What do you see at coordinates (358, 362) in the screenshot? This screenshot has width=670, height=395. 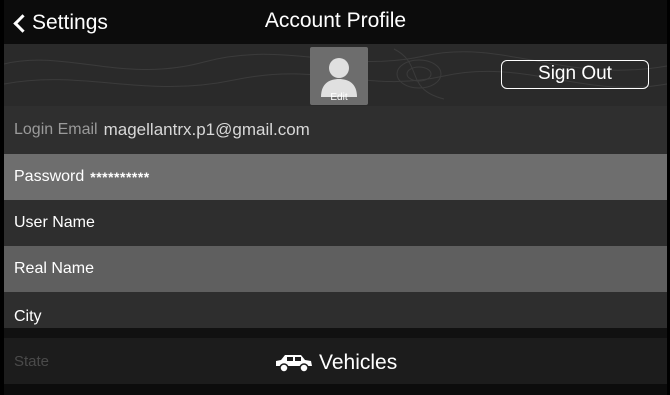 I see `vehicles-label: Vehicles` at bounding box center [358, 362].